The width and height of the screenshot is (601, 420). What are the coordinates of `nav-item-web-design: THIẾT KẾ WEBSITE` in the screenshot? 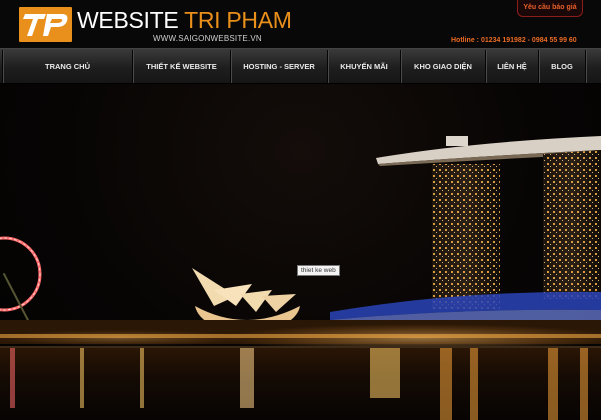 It's located at (181, 66).